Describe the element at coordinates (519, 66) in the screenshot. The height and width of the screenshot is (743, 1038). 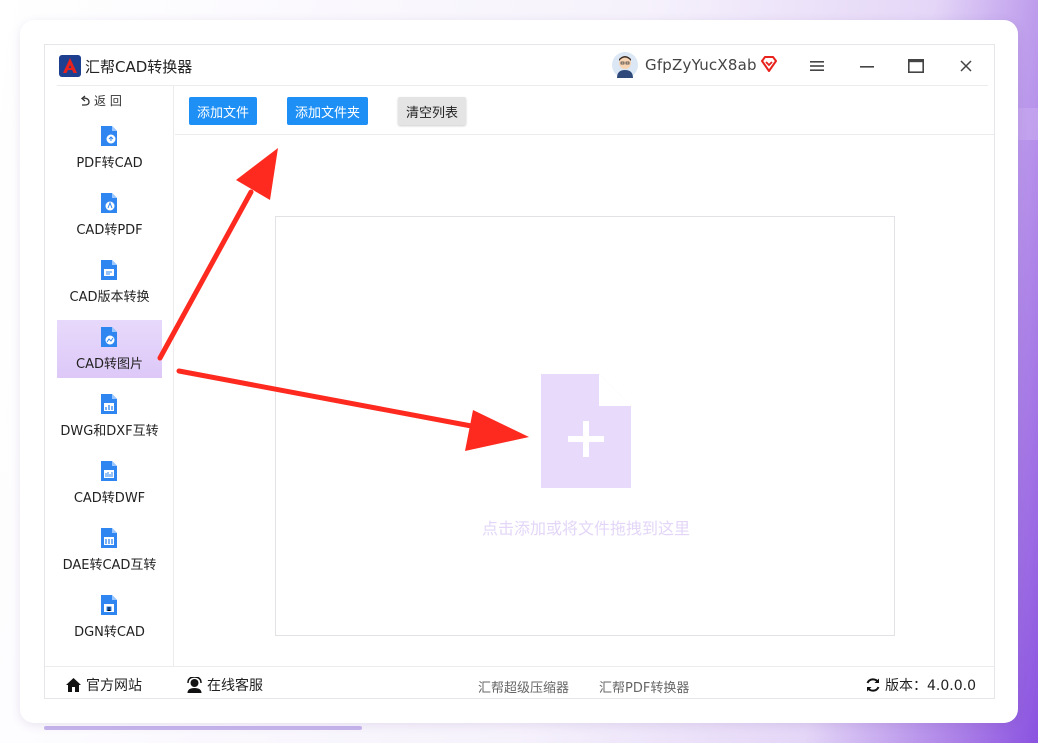
I see `title-bar: 汇帮CAD转换器 GfpZyYucX8ab` at that location.